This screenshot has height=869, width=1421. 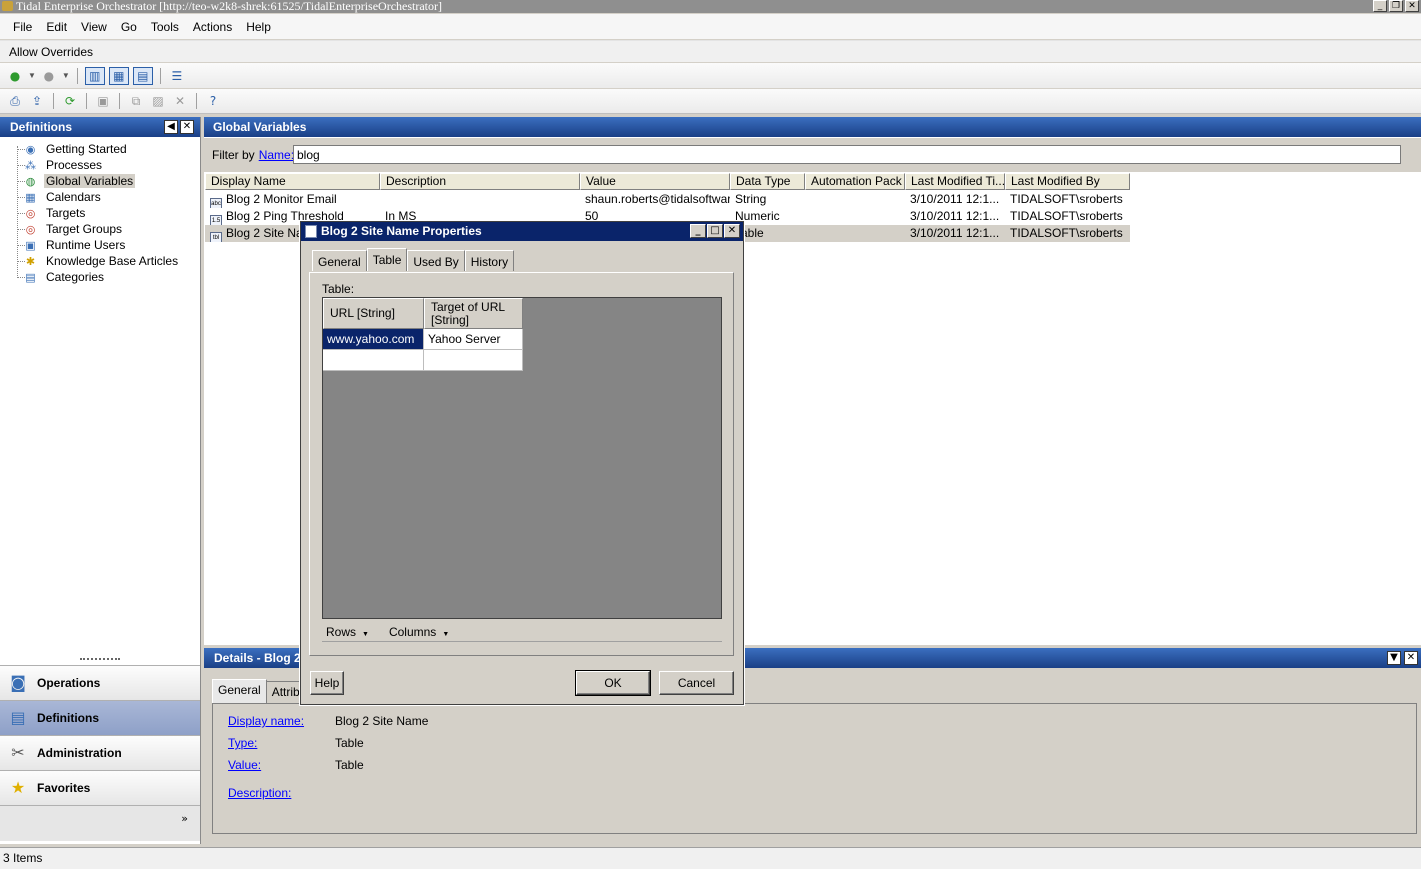 I want to click on nav-button-administration: ✂ Administration, so click(x=100, y=752).